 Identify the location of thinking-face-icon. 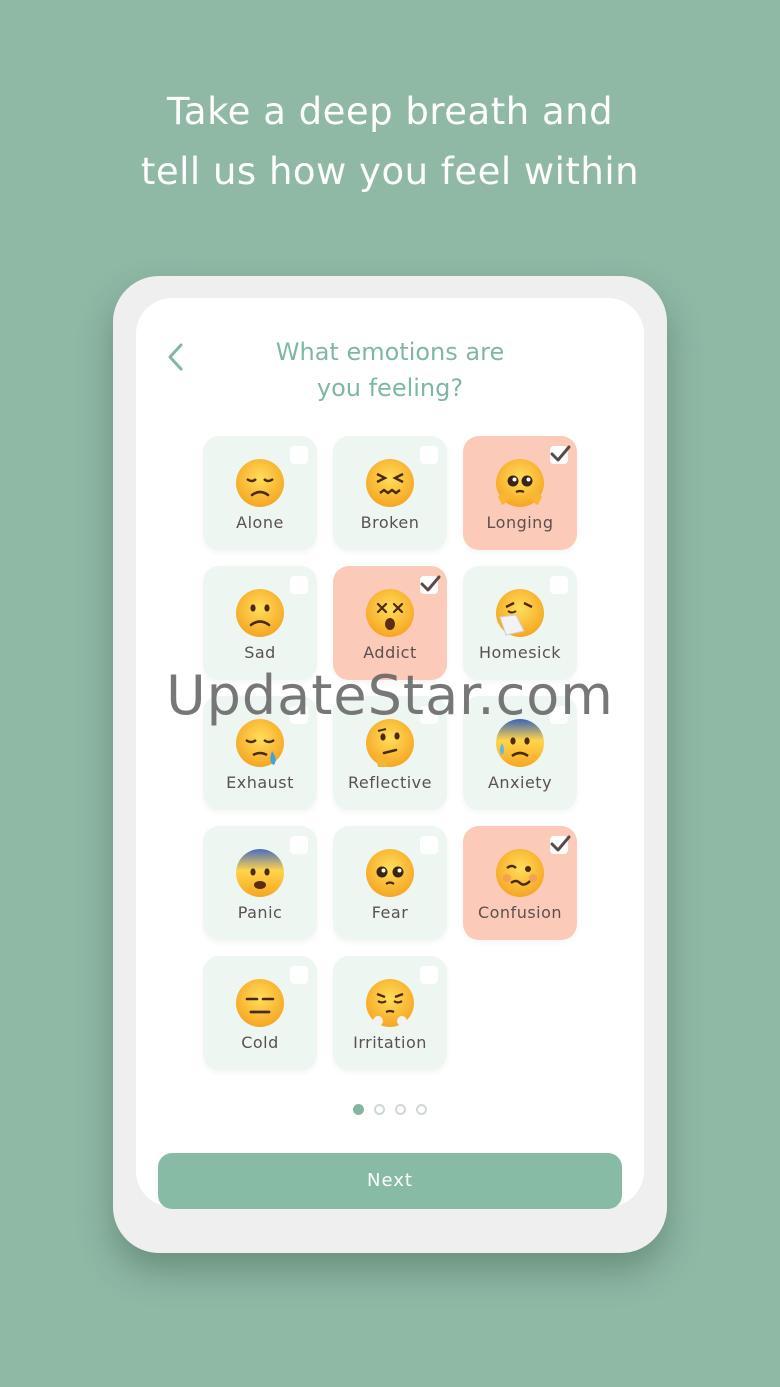
(390, 743).